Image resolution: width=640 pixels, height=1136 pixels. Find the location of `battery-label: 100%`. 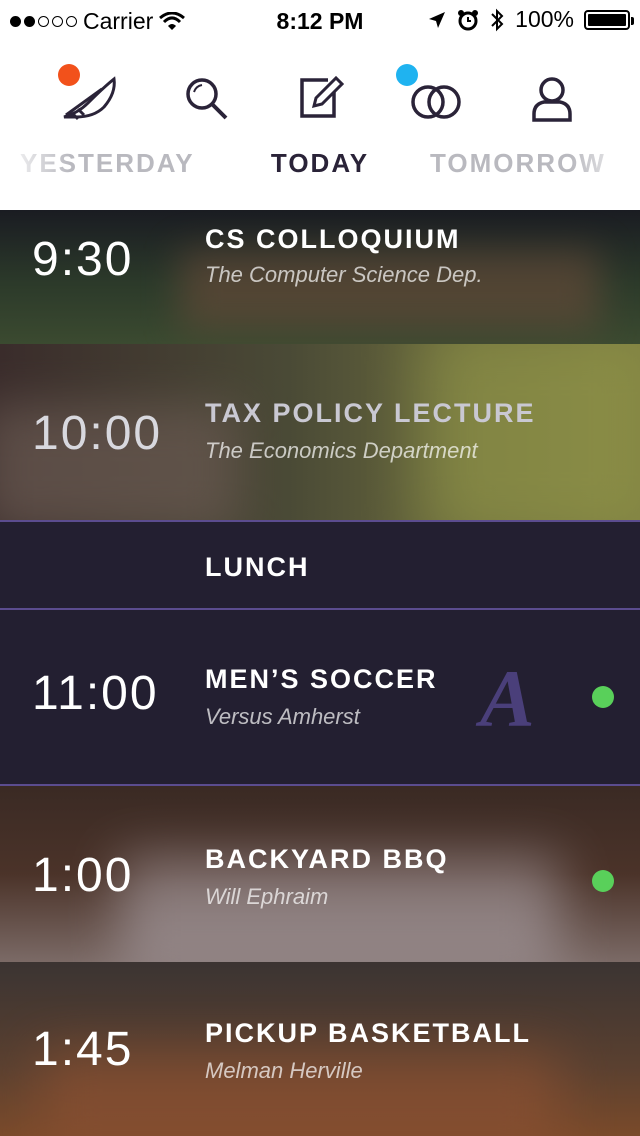

battery-label: 100% is located at coordinates (544, 19).